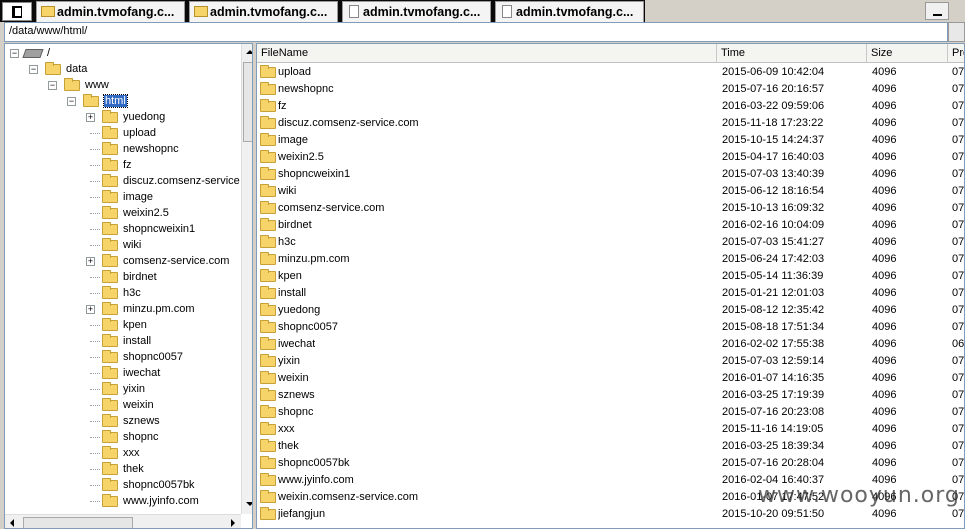 The width and height of the screenshot is (965, 529). What do you see at coordinates (123, 390) in the screenshot?
I see `tree-node: yixin` at bounding box center [123, 390].